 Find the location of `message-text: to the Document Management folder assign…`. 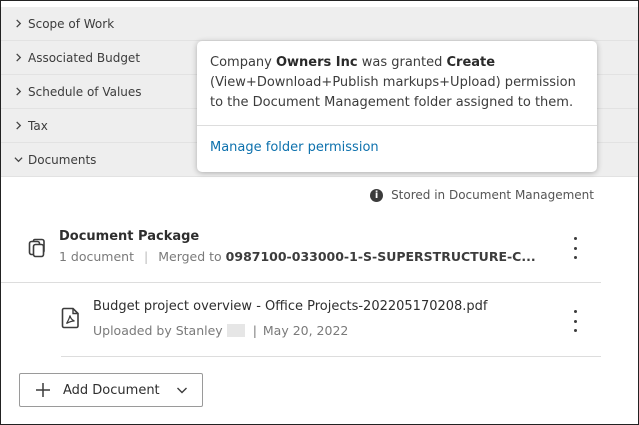

message-text: to the Document Management folder assign… is located at coordinates (392, 102).